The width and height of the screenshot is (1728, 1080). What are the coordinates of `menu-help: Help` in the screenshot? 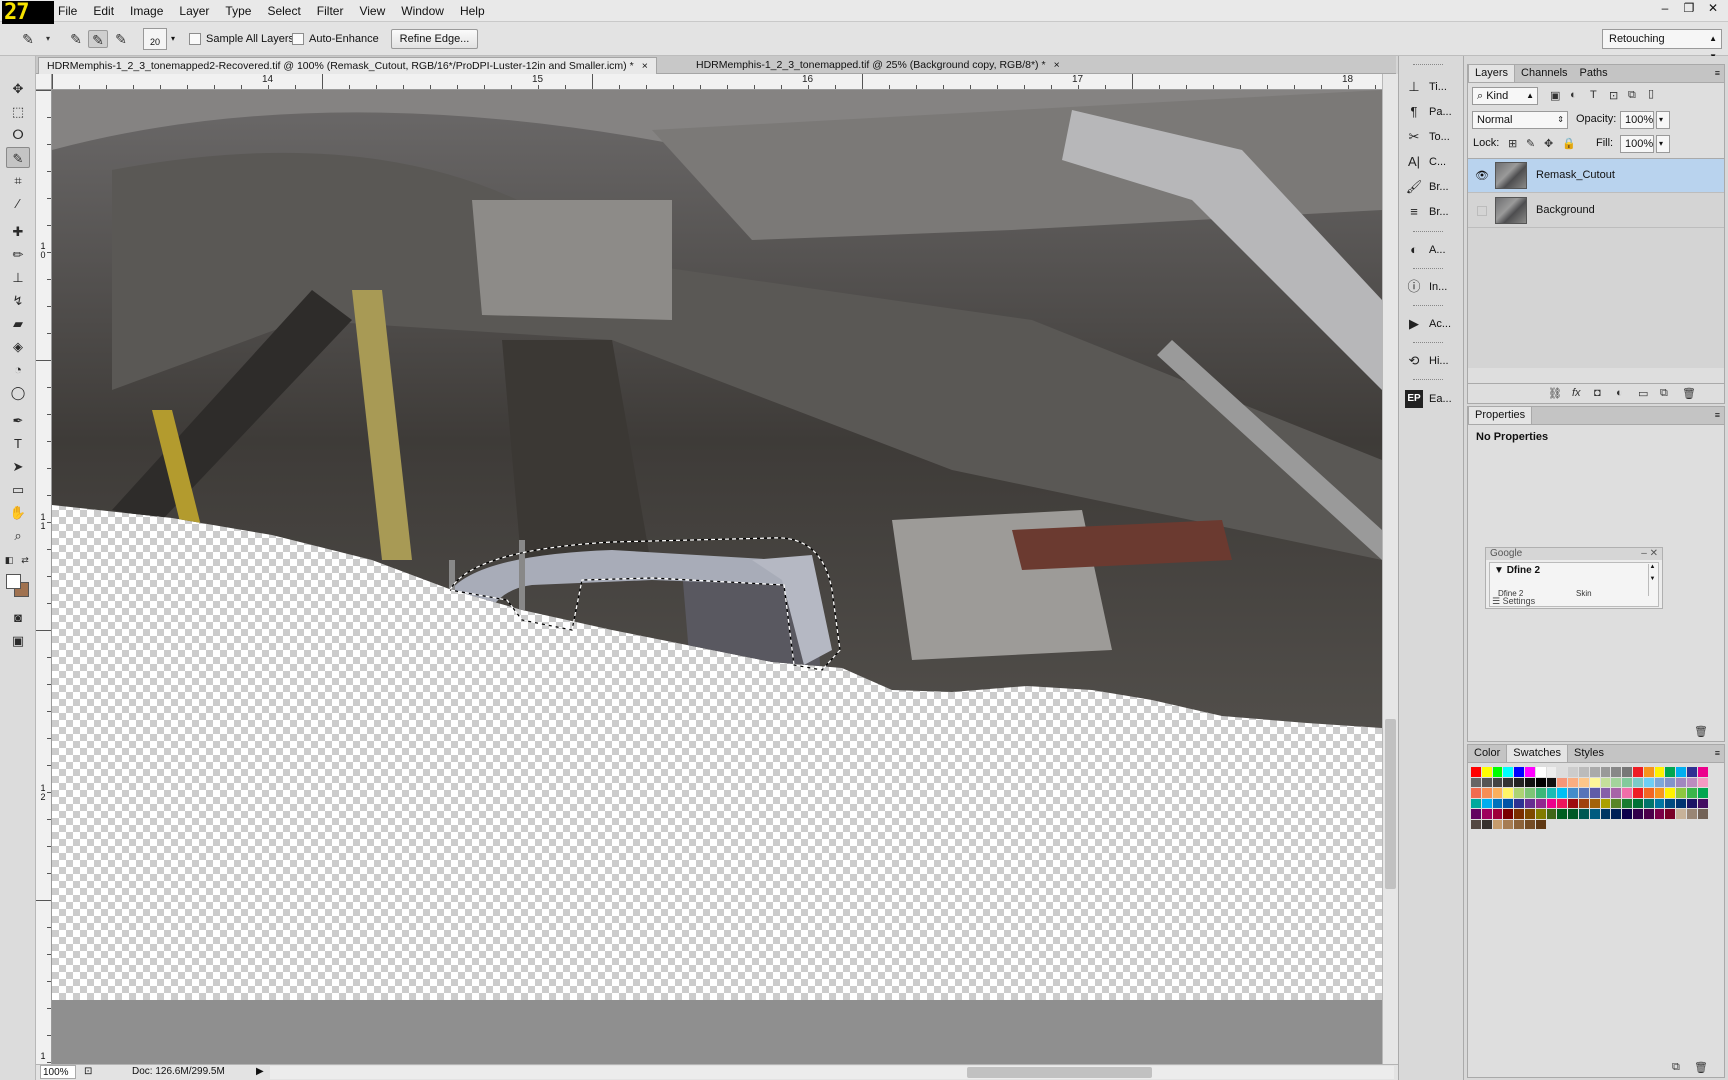 It's located at (472, 11).